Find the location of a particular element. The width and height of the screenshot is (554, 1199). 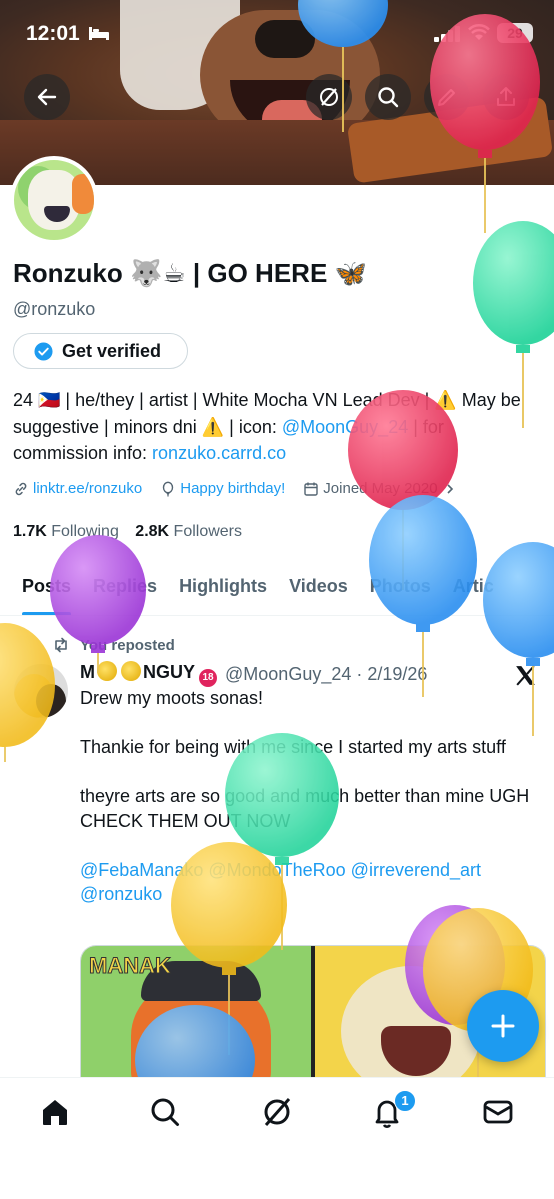

compose-post-button is located at coordinates (503, 1026).